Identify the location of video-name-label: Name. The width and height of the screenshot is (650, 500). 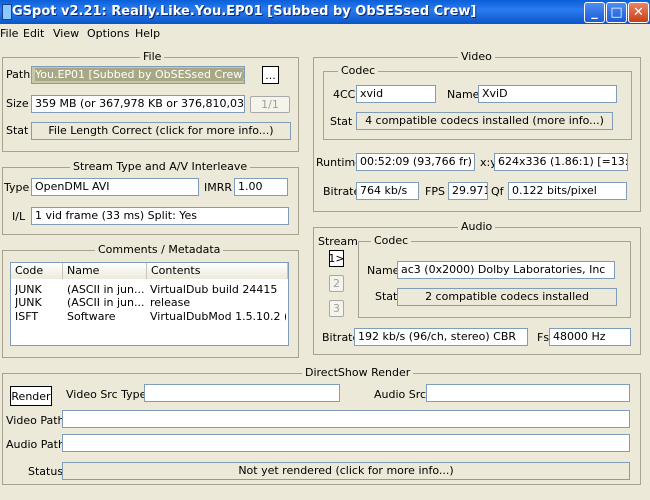
(463, 94).